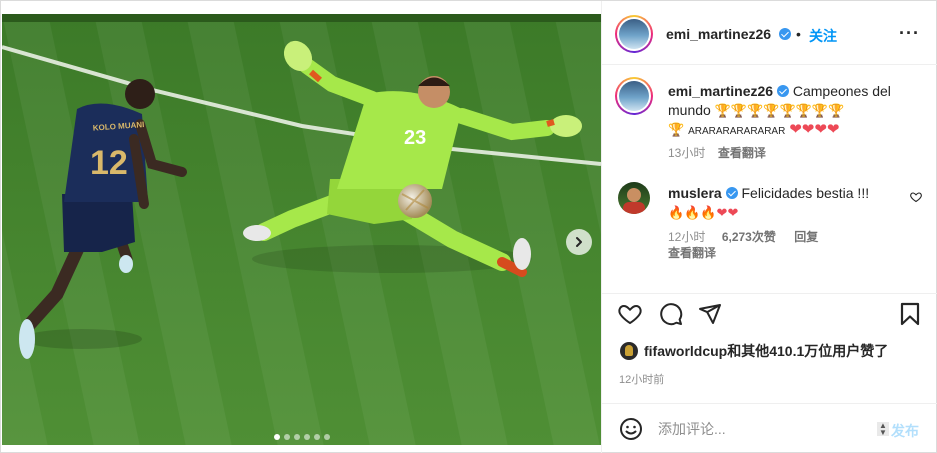 This screenshot has height=453, width=937. I want to click on add-comment-bar: ▲▼ 发布, so click(769, 428).